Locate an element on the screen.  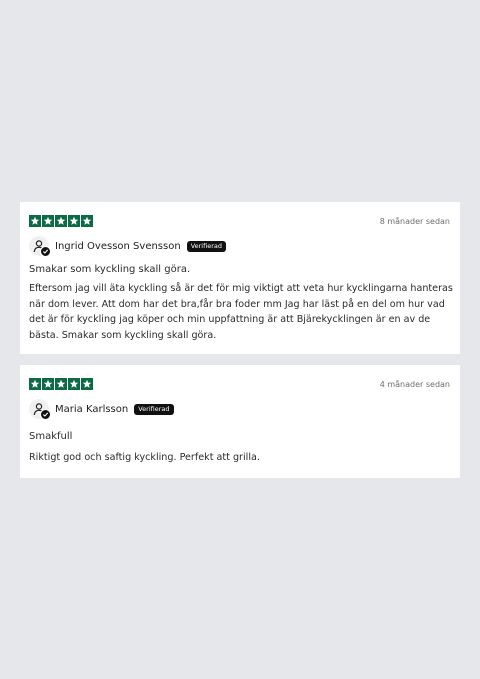
review-date: 8 månader sedan is located at coordinates (414, 221).